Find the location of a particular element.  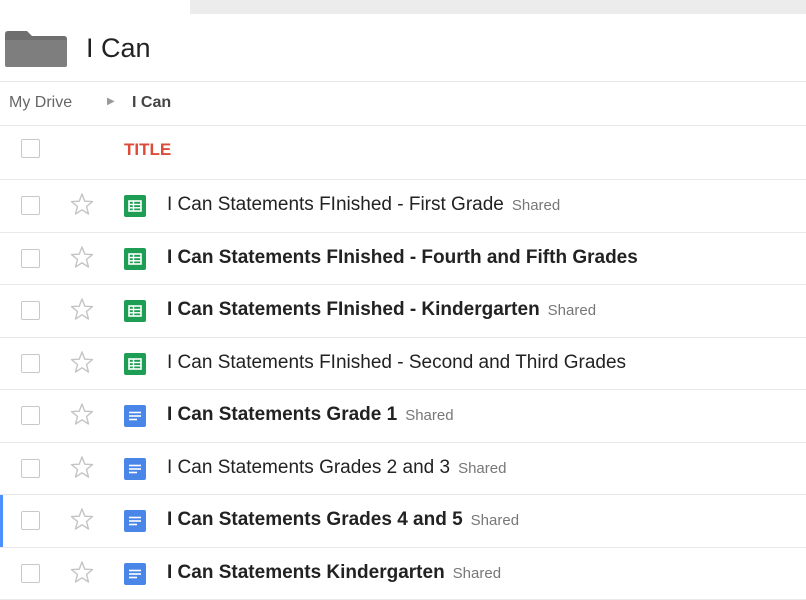

breadcrumb-my-drive: My Drive is located at coordinates (40, 103).